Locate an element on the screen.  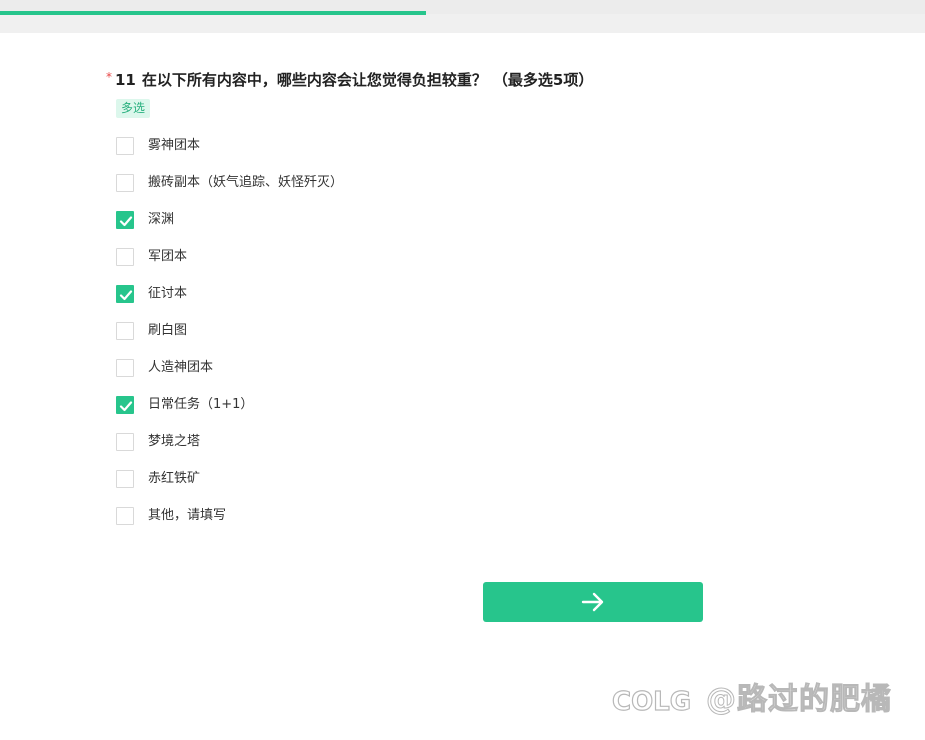
option-label: 深渊 is located at coordinates (161, 219).